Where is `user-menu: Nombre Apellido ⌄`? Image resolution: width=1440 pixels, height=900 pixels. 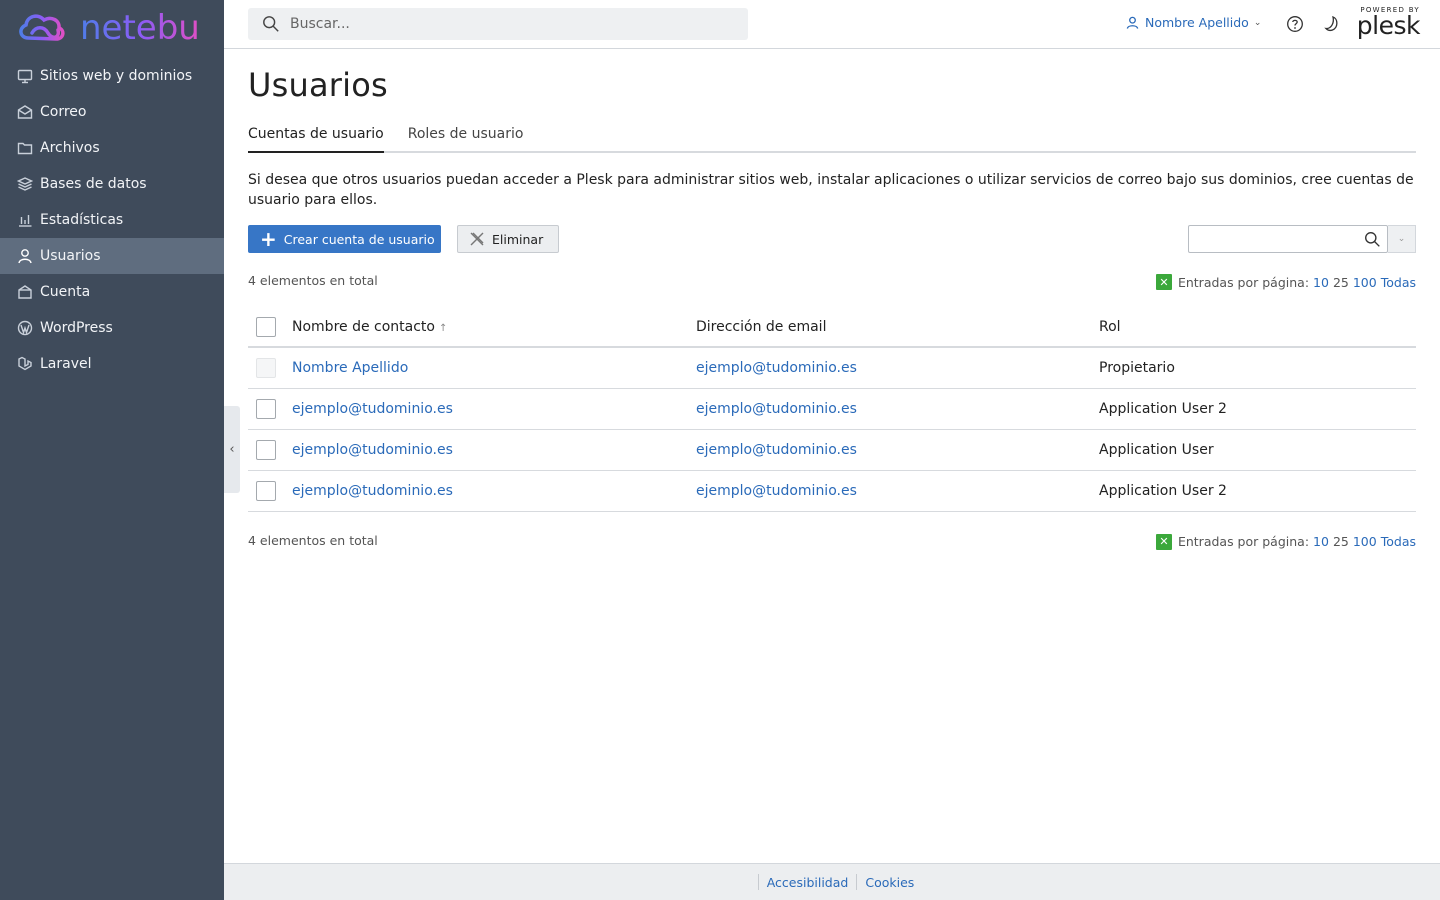 user-menu: Nombre Apellido ⌄ is located at coordinates (1193, 22).